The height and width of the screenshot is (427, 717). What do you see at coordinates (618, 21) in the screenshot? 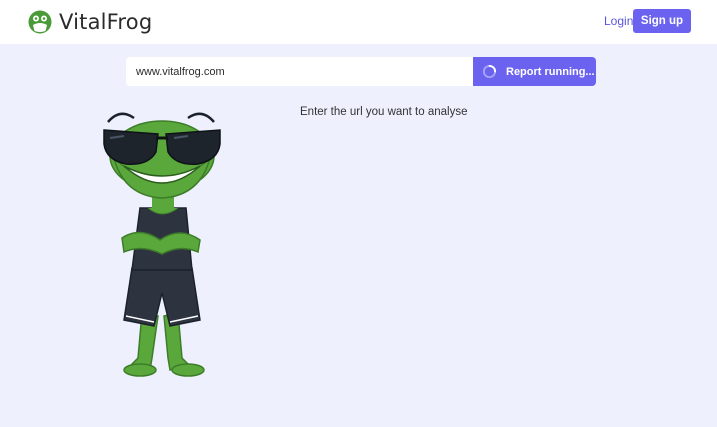
I see `login-link: Login` at bounding box center [618, 21].